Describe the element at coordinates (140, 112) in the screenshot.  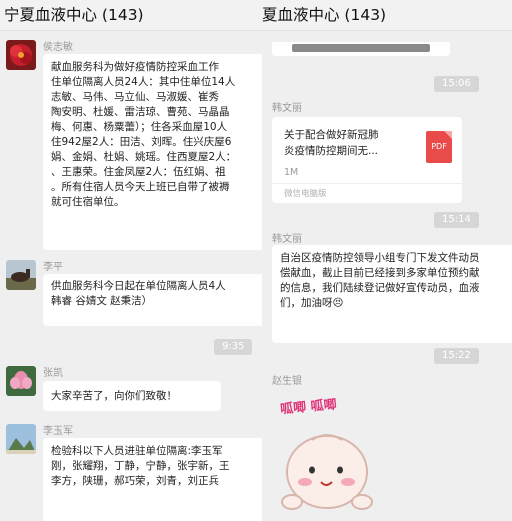
I see `message-line: 陶安明、杜媛、雷洁琼、曹苑、马晶晶` at that location.